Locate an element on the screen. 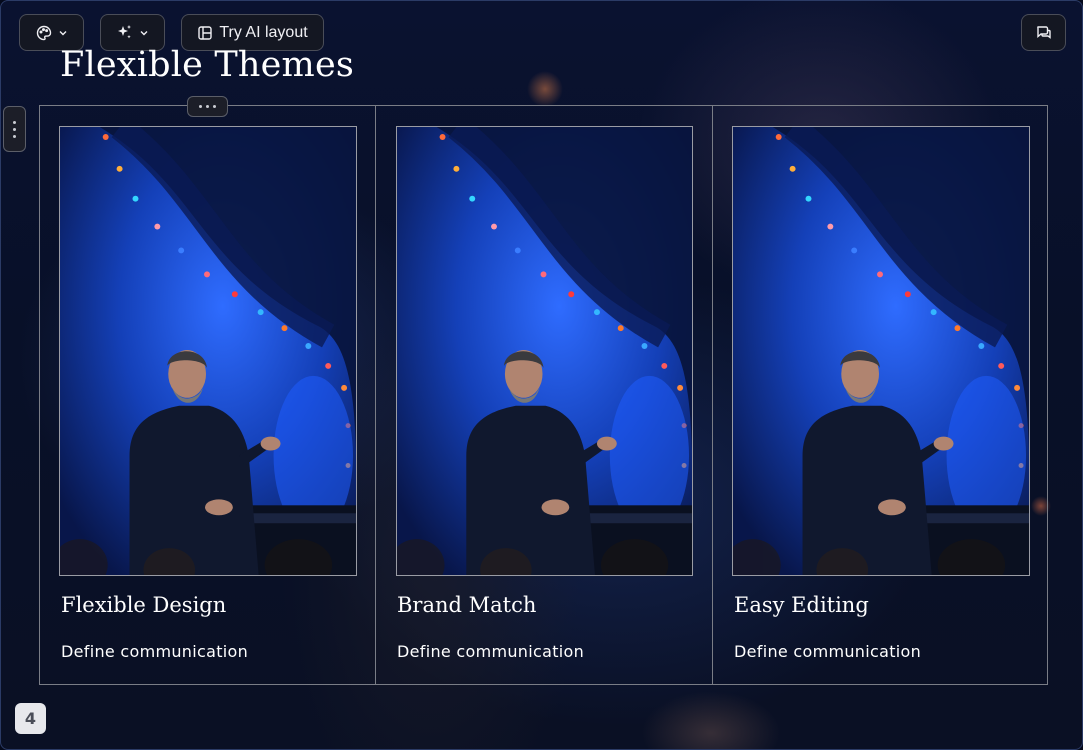 This screenshot has width=1083, height=750. comments-button is located at coordinates (1043, 32).